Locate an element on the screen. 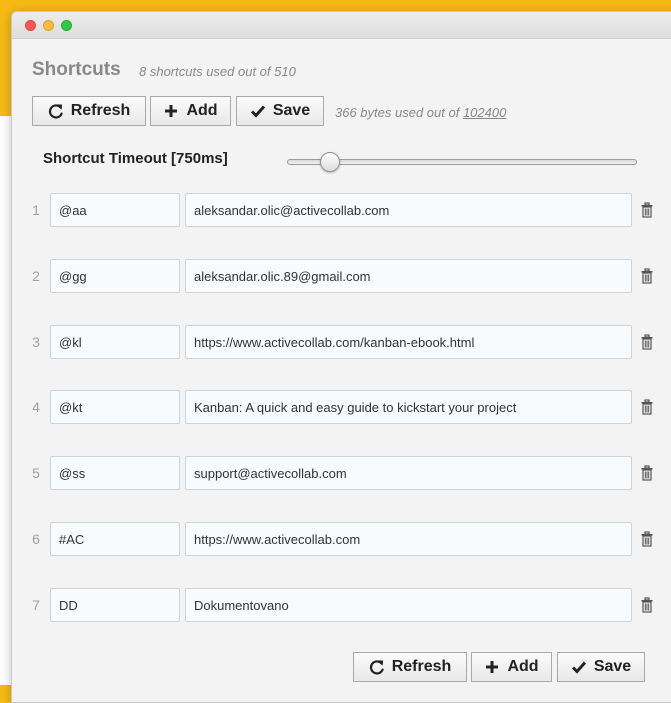 This screenshot has height=703, width=671. minimize-window-button is located at coordinates (48, 25).